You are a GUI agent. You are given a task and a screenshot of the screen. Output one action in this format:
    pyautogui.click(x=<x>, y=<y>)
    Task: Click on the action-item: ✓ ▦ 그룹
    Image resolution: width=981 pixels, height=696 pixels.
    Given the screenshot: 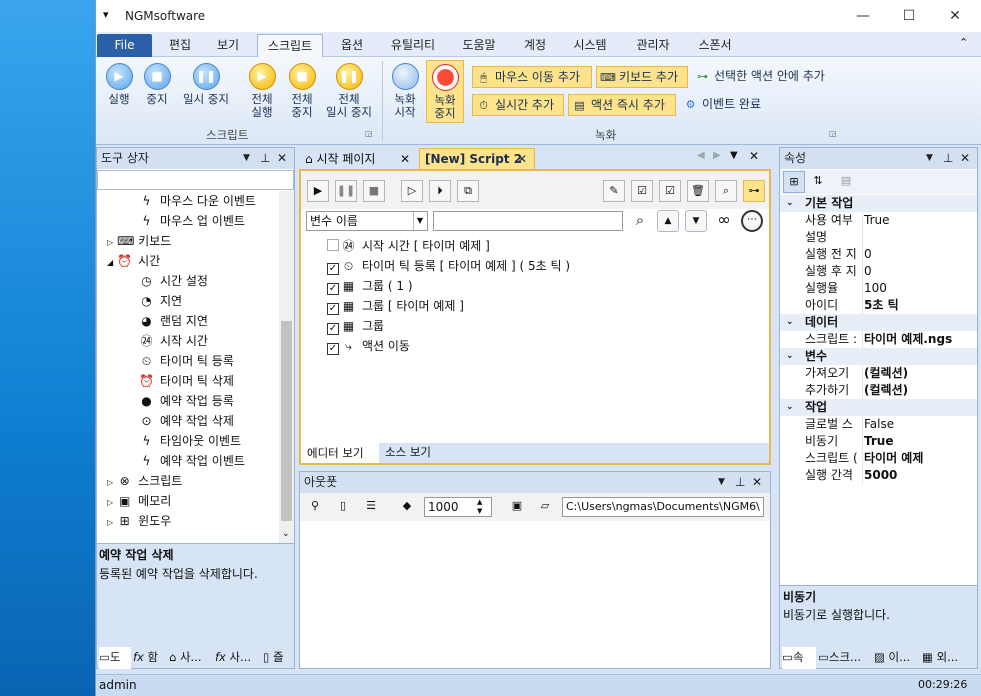 What is the action you would take?
    pyautogui.click(x=355, y=327)
    